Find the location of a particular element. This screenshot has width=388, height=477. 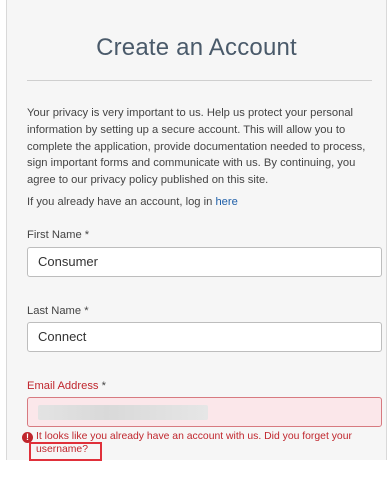

login-prompt-text: If you already have an account, log in is located at coordinates (120, 202).